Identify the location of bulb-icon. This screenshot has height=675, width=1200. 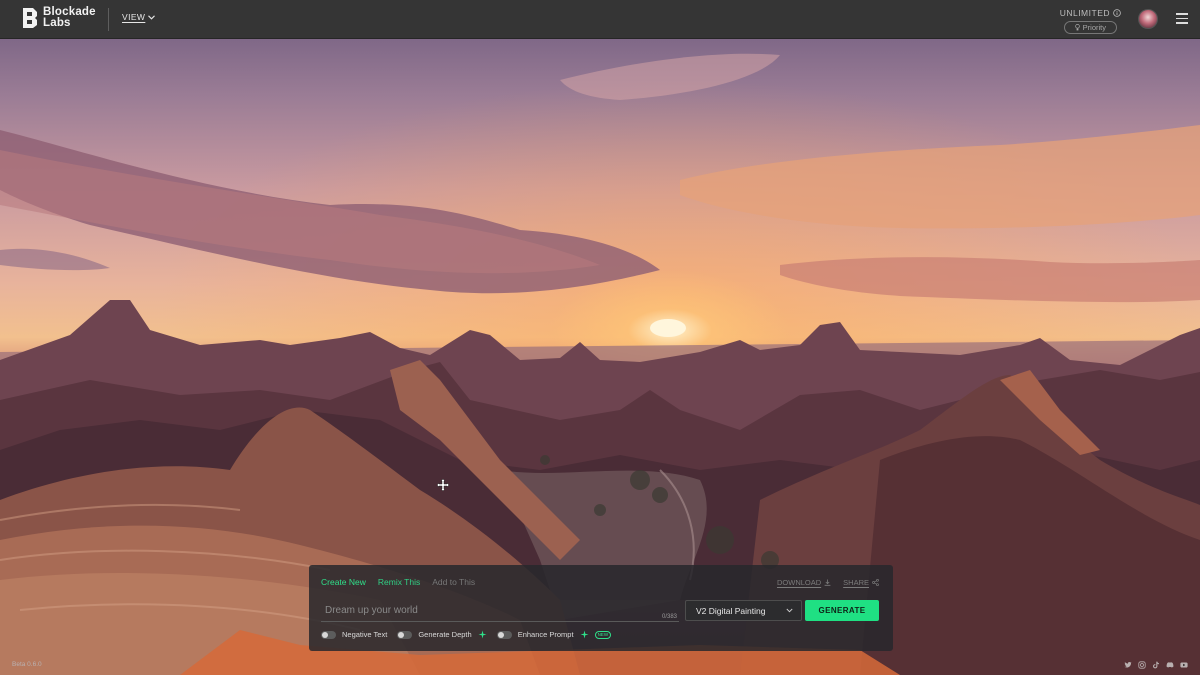
(1077, 27).